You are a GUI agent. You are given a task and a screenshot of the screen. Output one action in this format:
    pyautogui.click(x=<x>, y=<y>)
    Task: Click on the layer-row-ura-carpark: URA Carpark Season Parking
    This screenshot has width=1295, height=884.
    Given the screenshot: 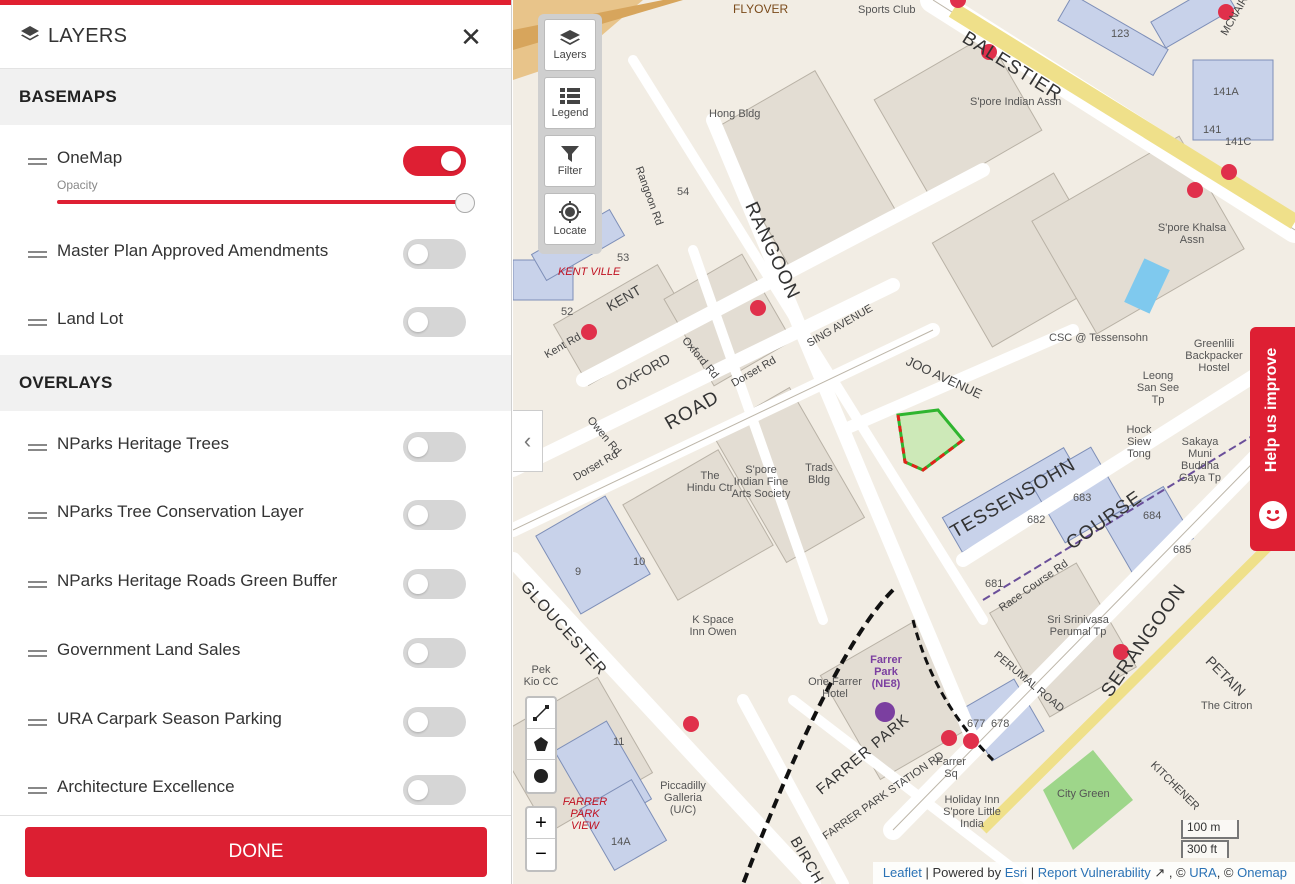 What is the action you would take?
    pyautogui.click(x=255, y=727)
    